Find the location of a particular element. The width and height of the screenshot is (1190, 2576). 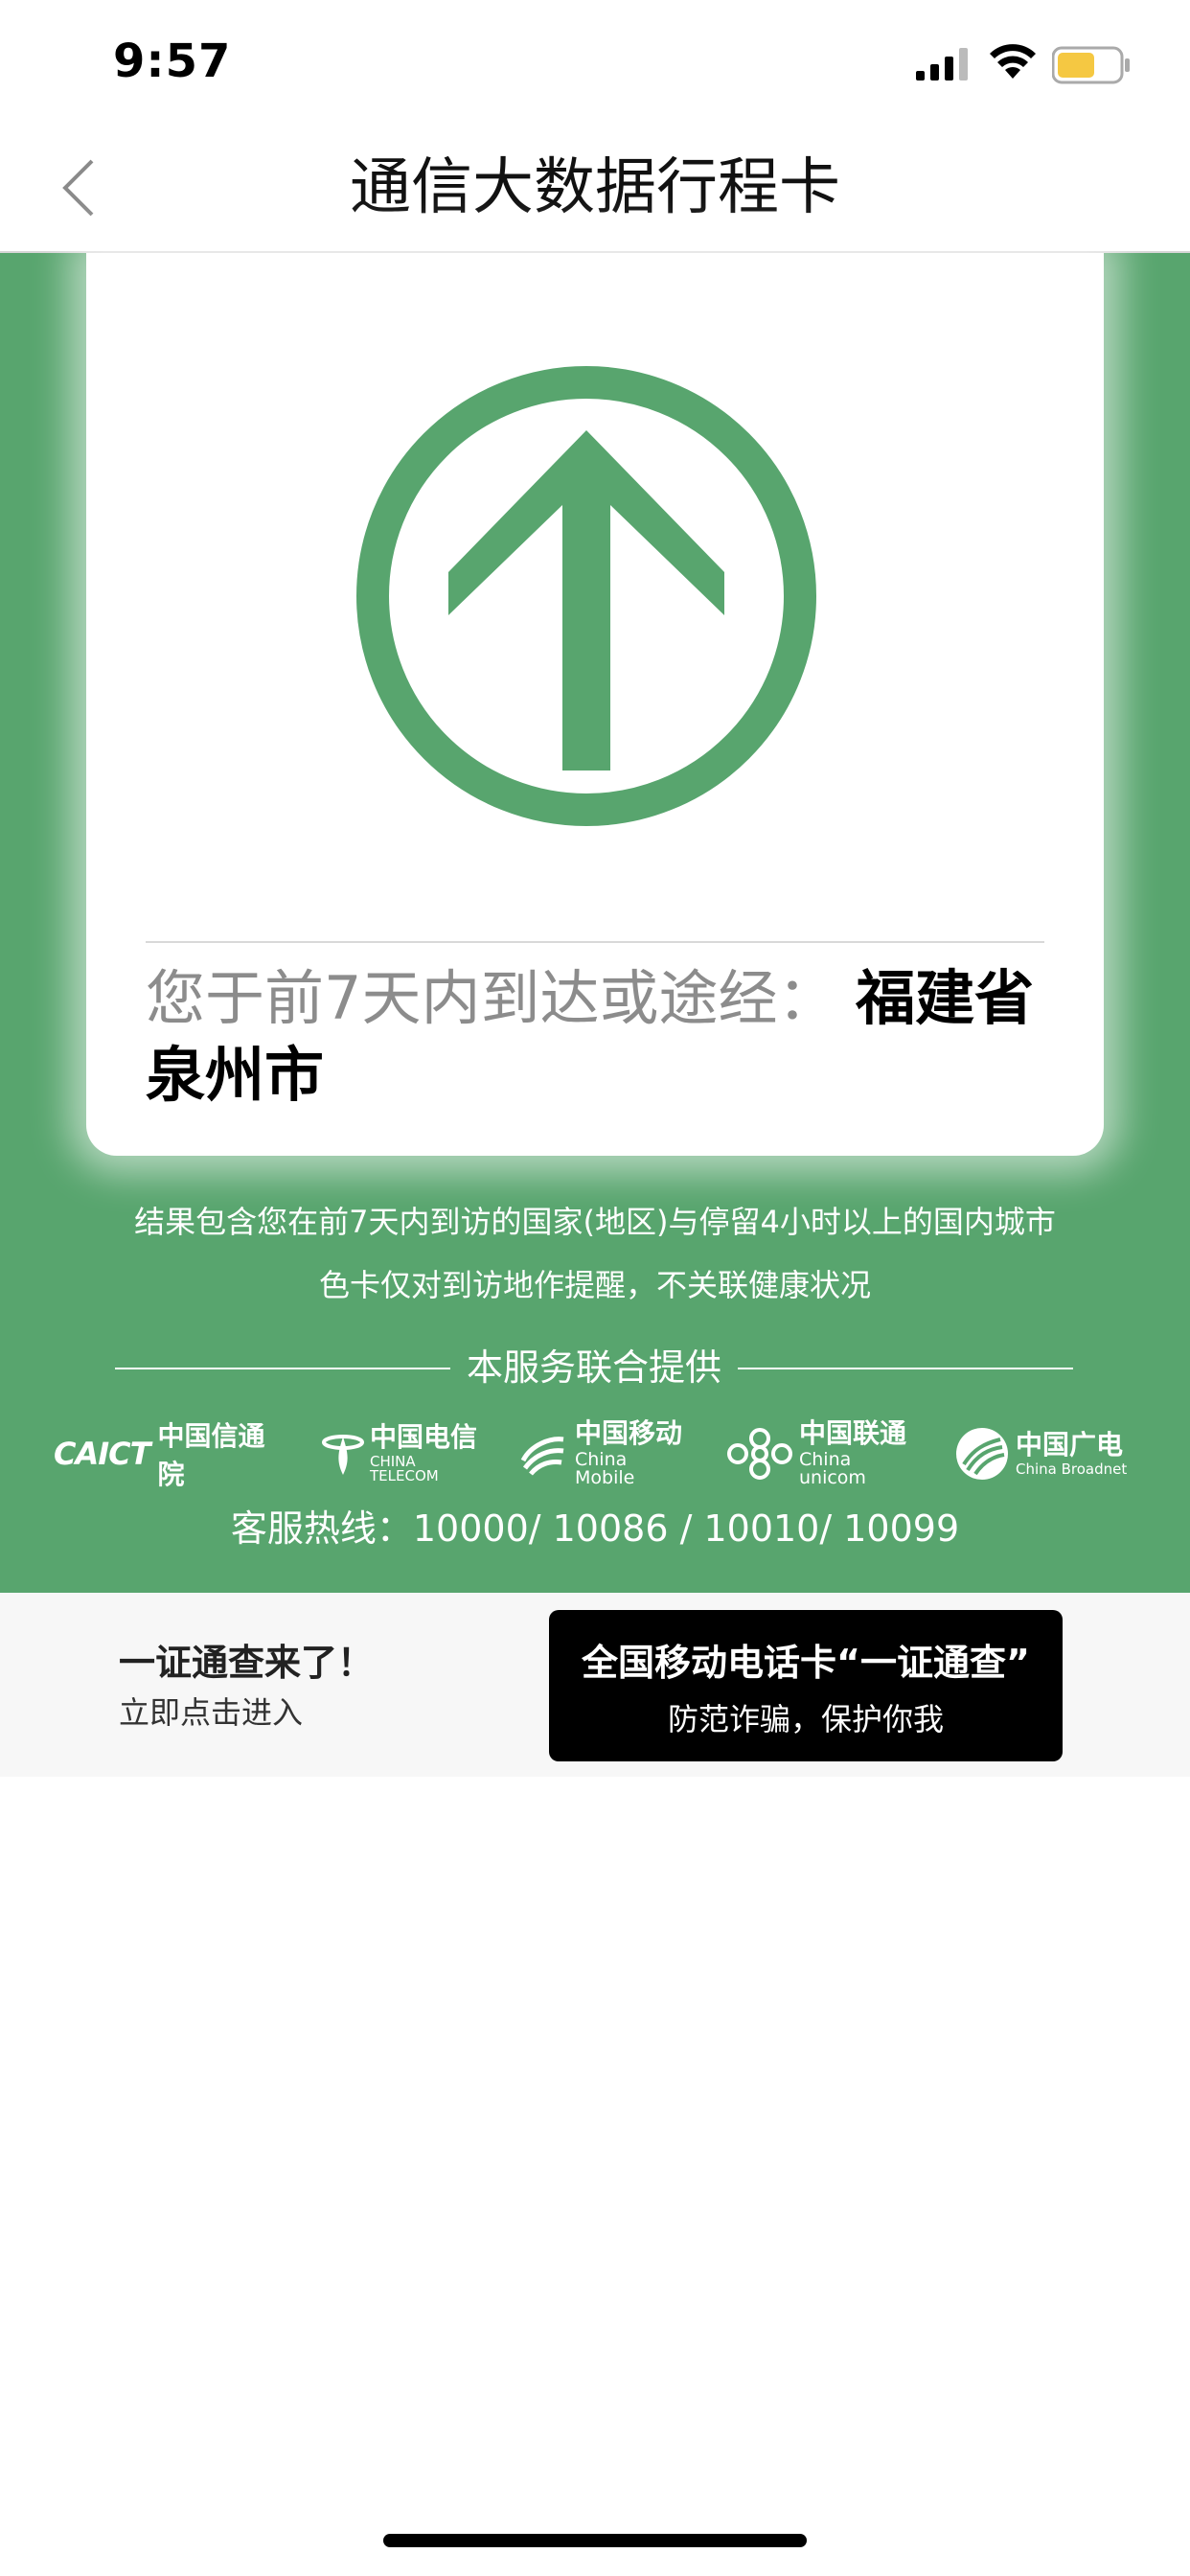

wifi-icon is located at coordinates (1013, 62).